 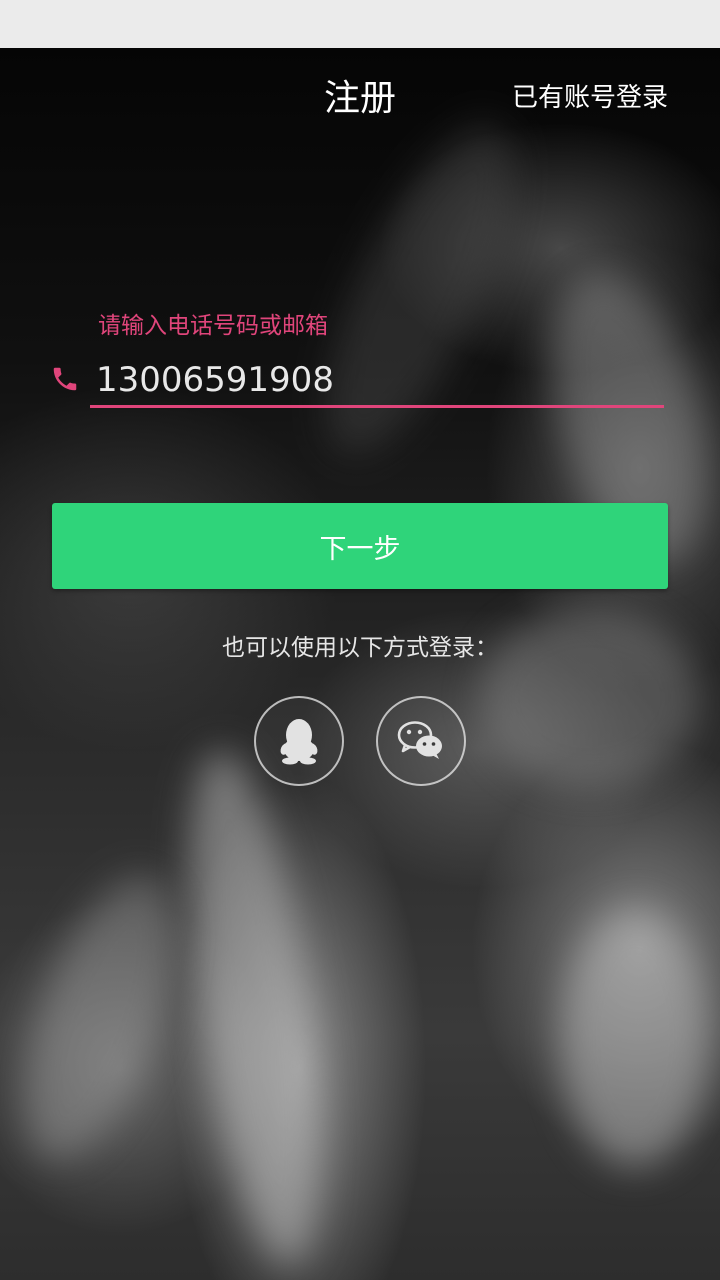 I want to click on next-step-button: 下一步, so click(x=360, y=546).